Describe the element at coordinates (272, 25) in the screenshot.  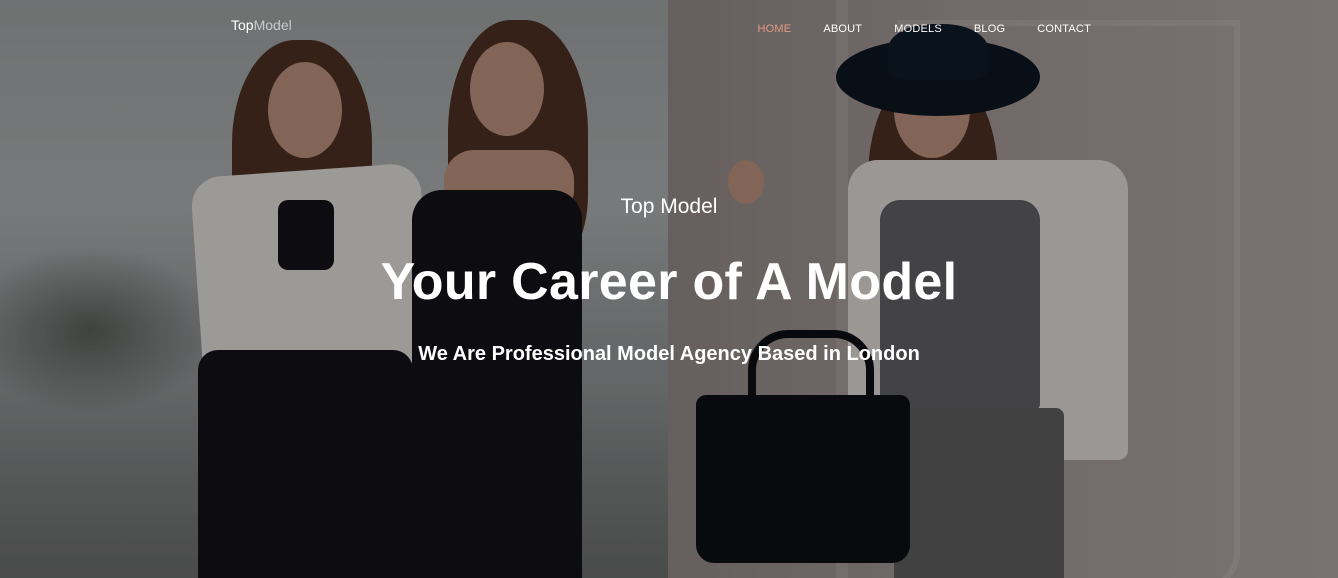
I see `brand-logo-part-model: Model` at that location.